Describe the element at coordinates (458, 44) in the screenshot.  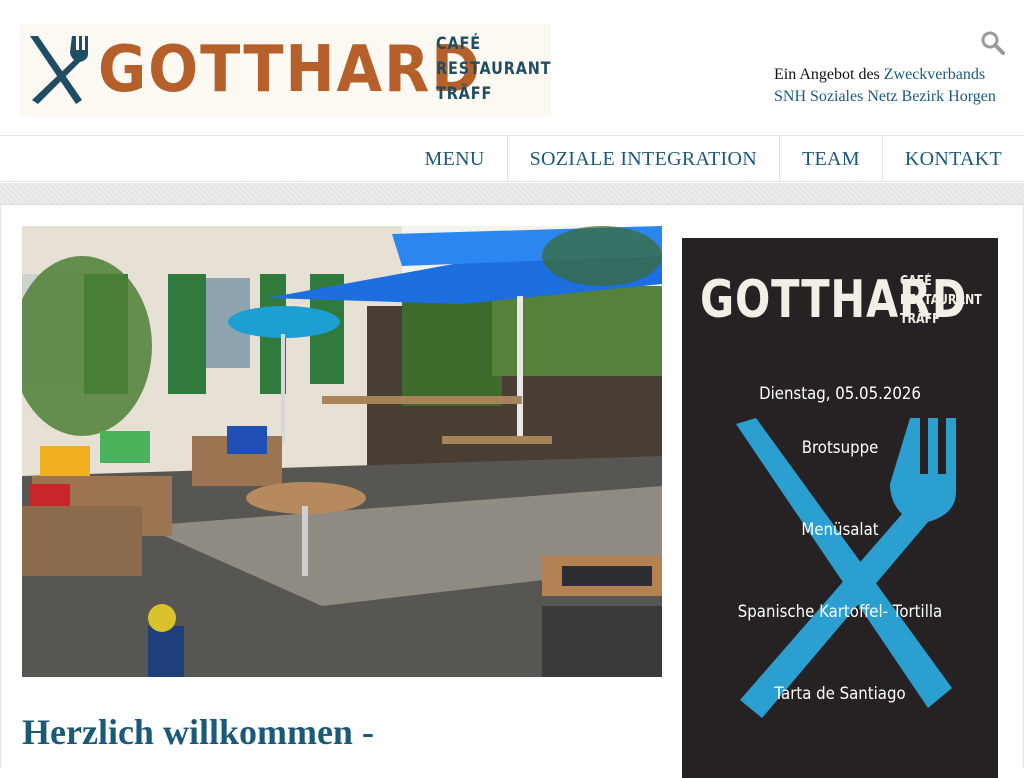
I see `logo-sub-line: CAFÉ` at that location.